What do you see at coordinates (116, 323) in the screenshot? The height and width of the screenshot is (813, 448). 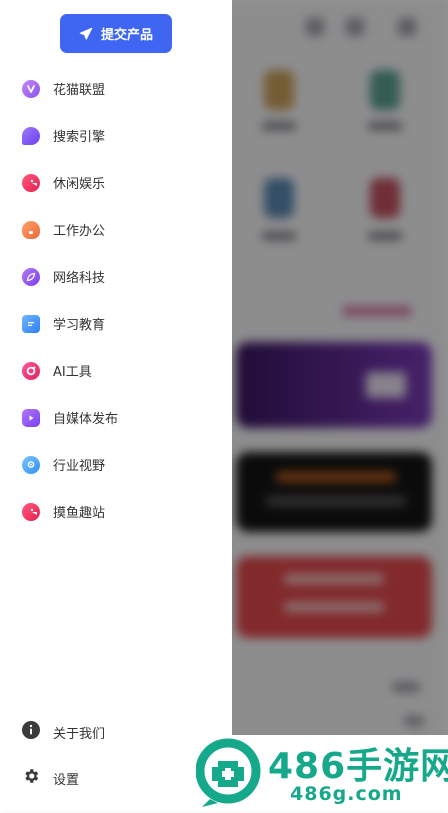 I see `nav-item-education: 学习教育` at bounding box center [116, 323].